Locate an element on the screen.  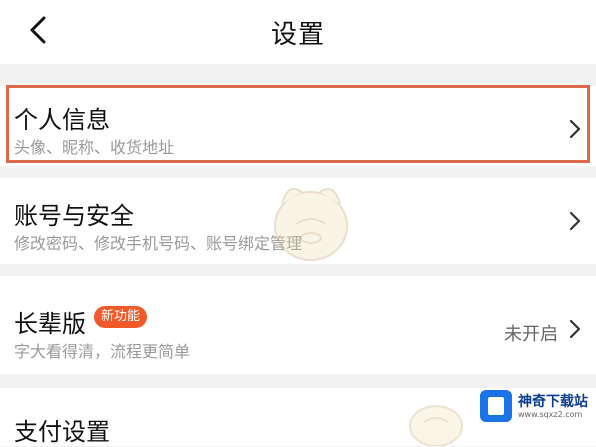
status-value: 未开启 is located at coordinates (531, 334).